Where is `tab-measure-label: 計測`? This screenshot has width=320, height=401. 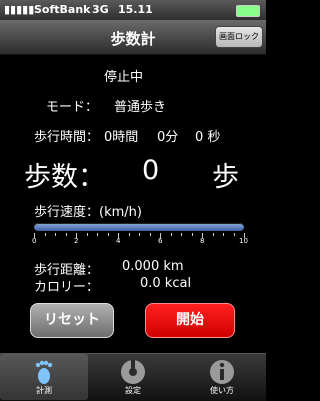 tab-measure-label: 計測 is located at coordinates (44, 390).